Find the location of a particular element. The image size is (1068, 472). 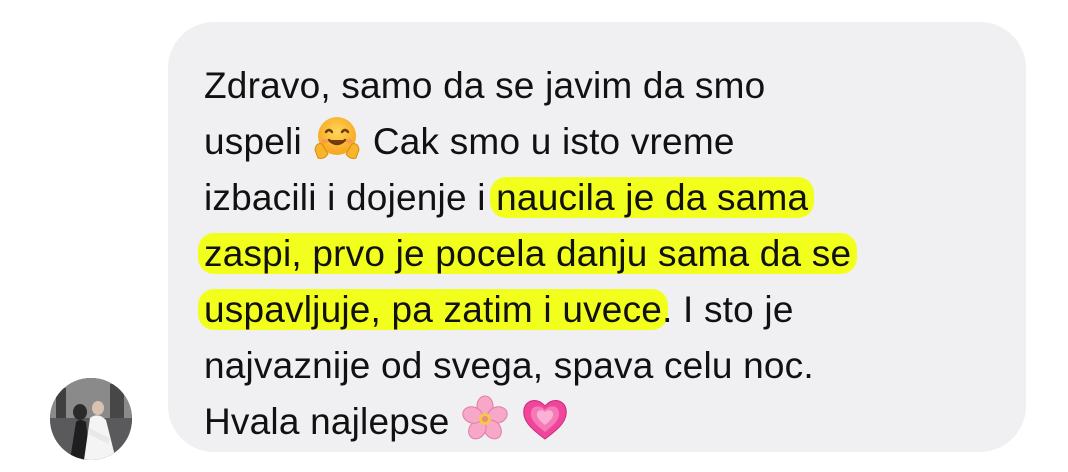

message-line: Hvala najlepse is located at coordinates (604, 422).